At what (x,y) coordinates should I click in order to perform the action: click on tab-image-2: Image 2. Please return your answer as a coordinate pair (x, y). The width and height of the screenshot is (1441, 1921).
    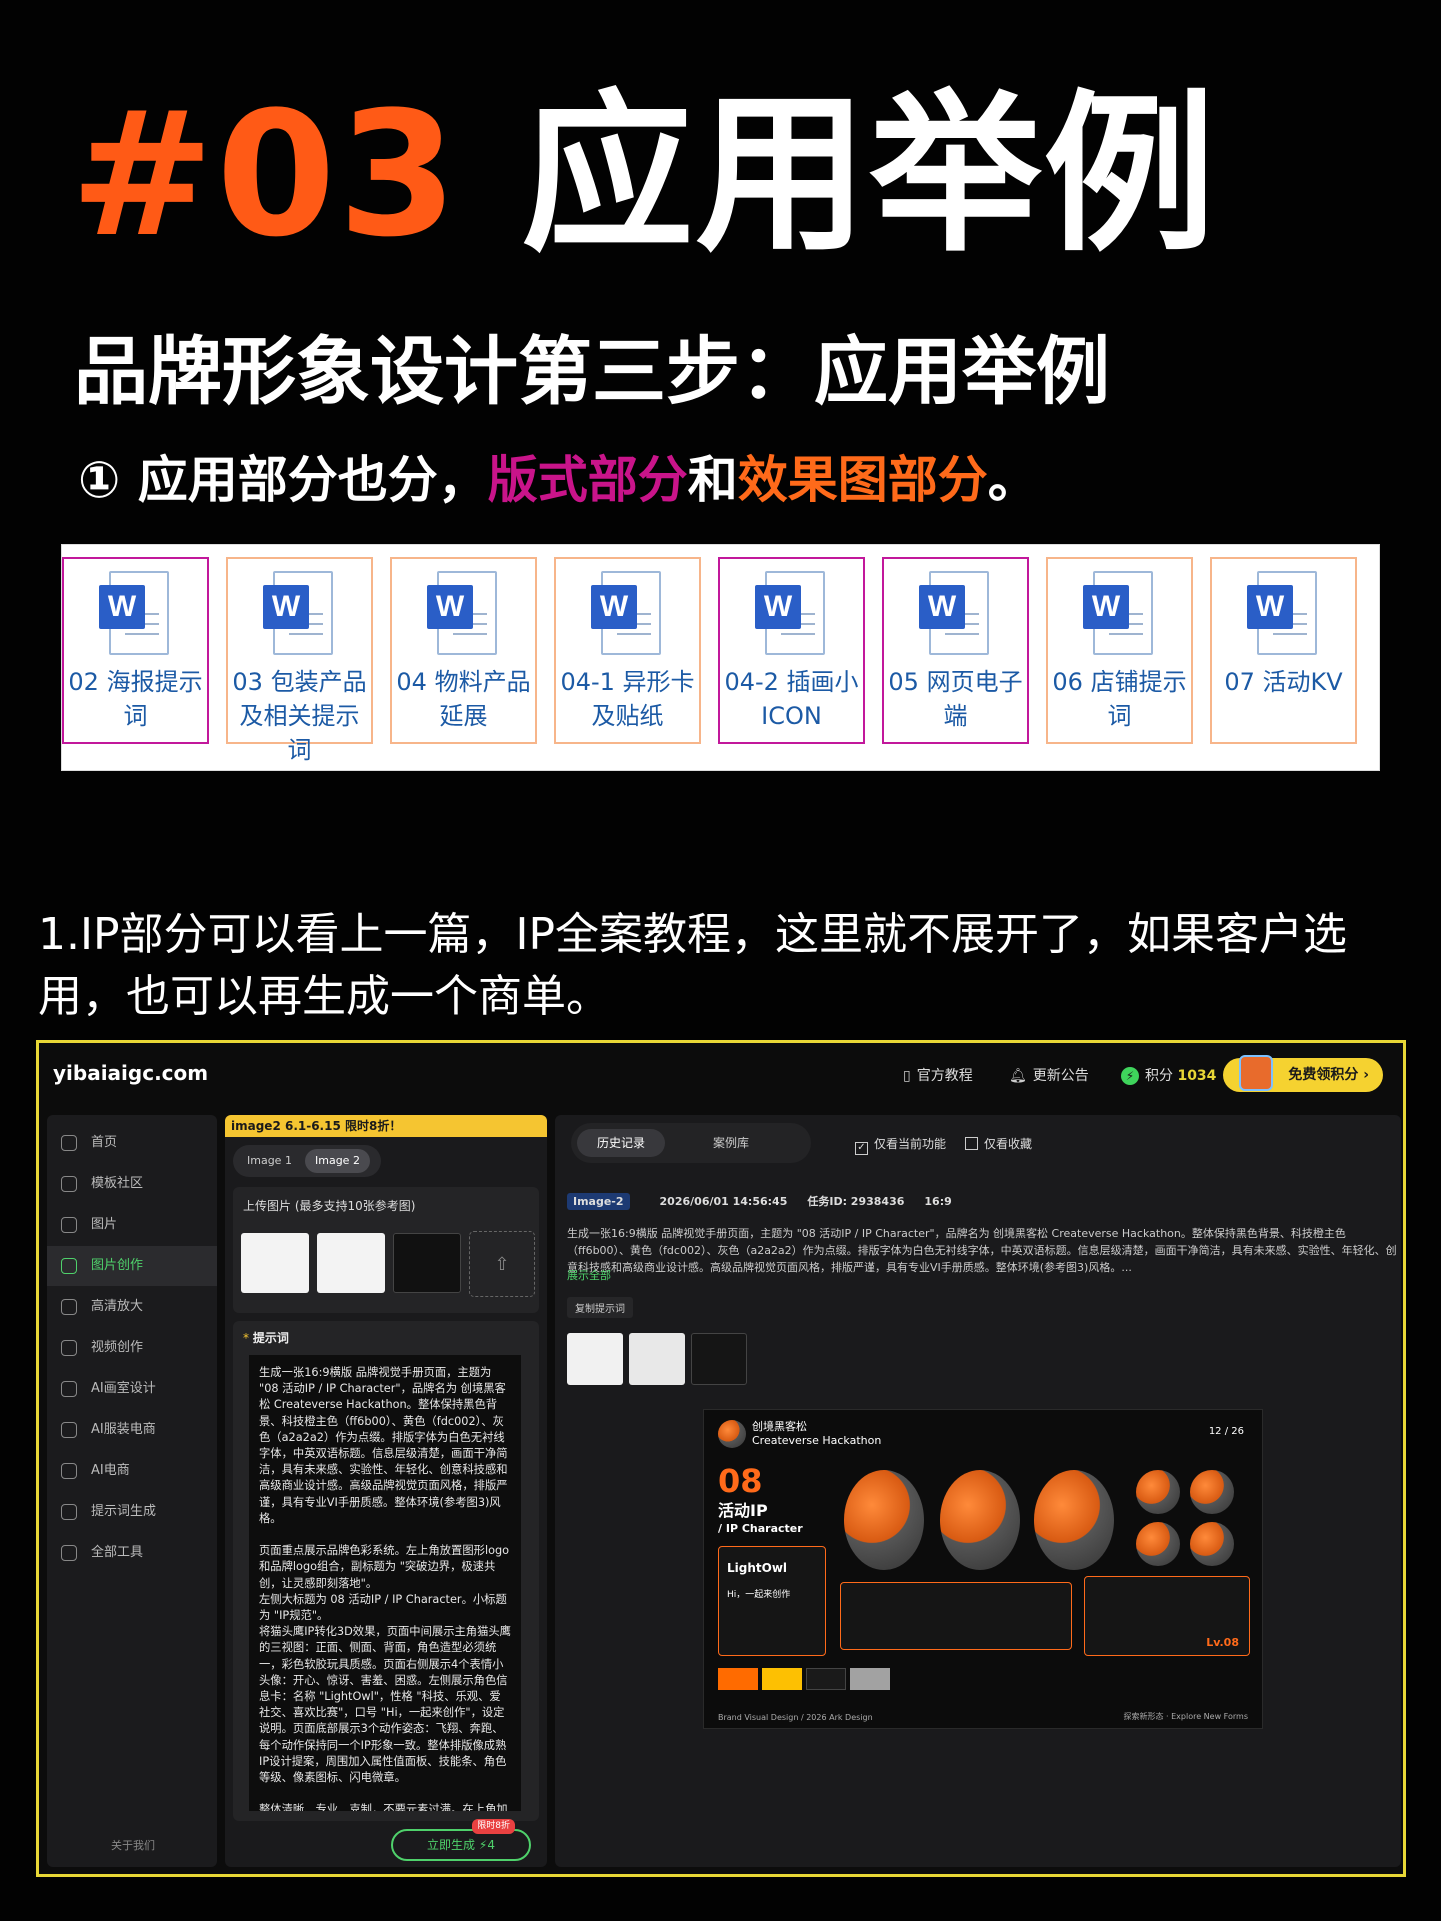
    Looking at the image, I should click on (337, 1161).